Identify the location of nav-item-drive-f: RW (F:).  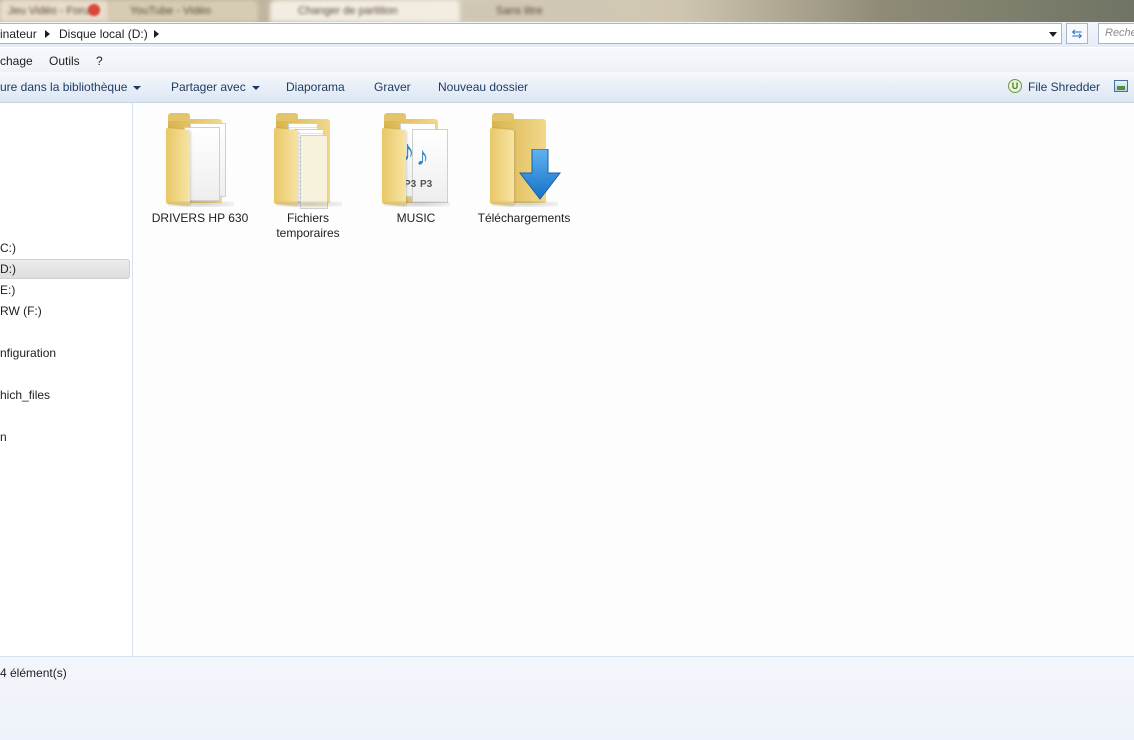
(21, 311).